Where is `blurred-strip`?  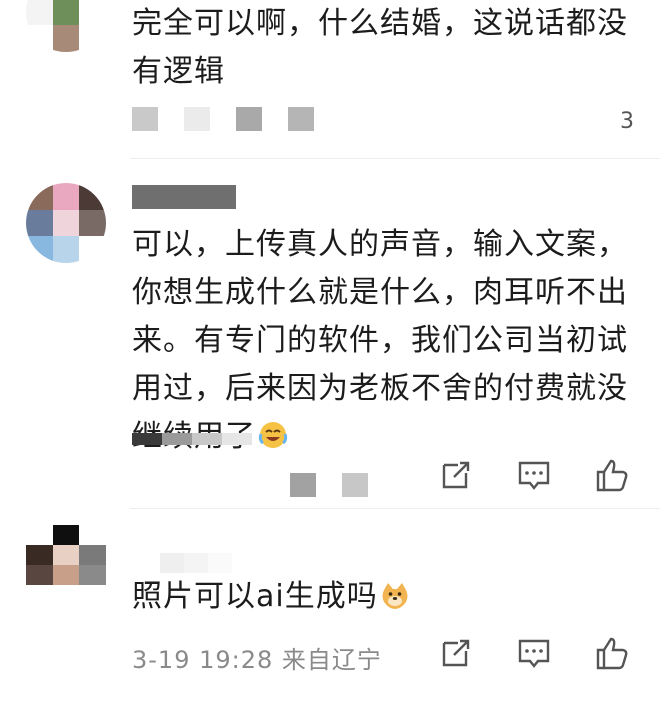 blurred-strip is located at coordinates (192, 439).